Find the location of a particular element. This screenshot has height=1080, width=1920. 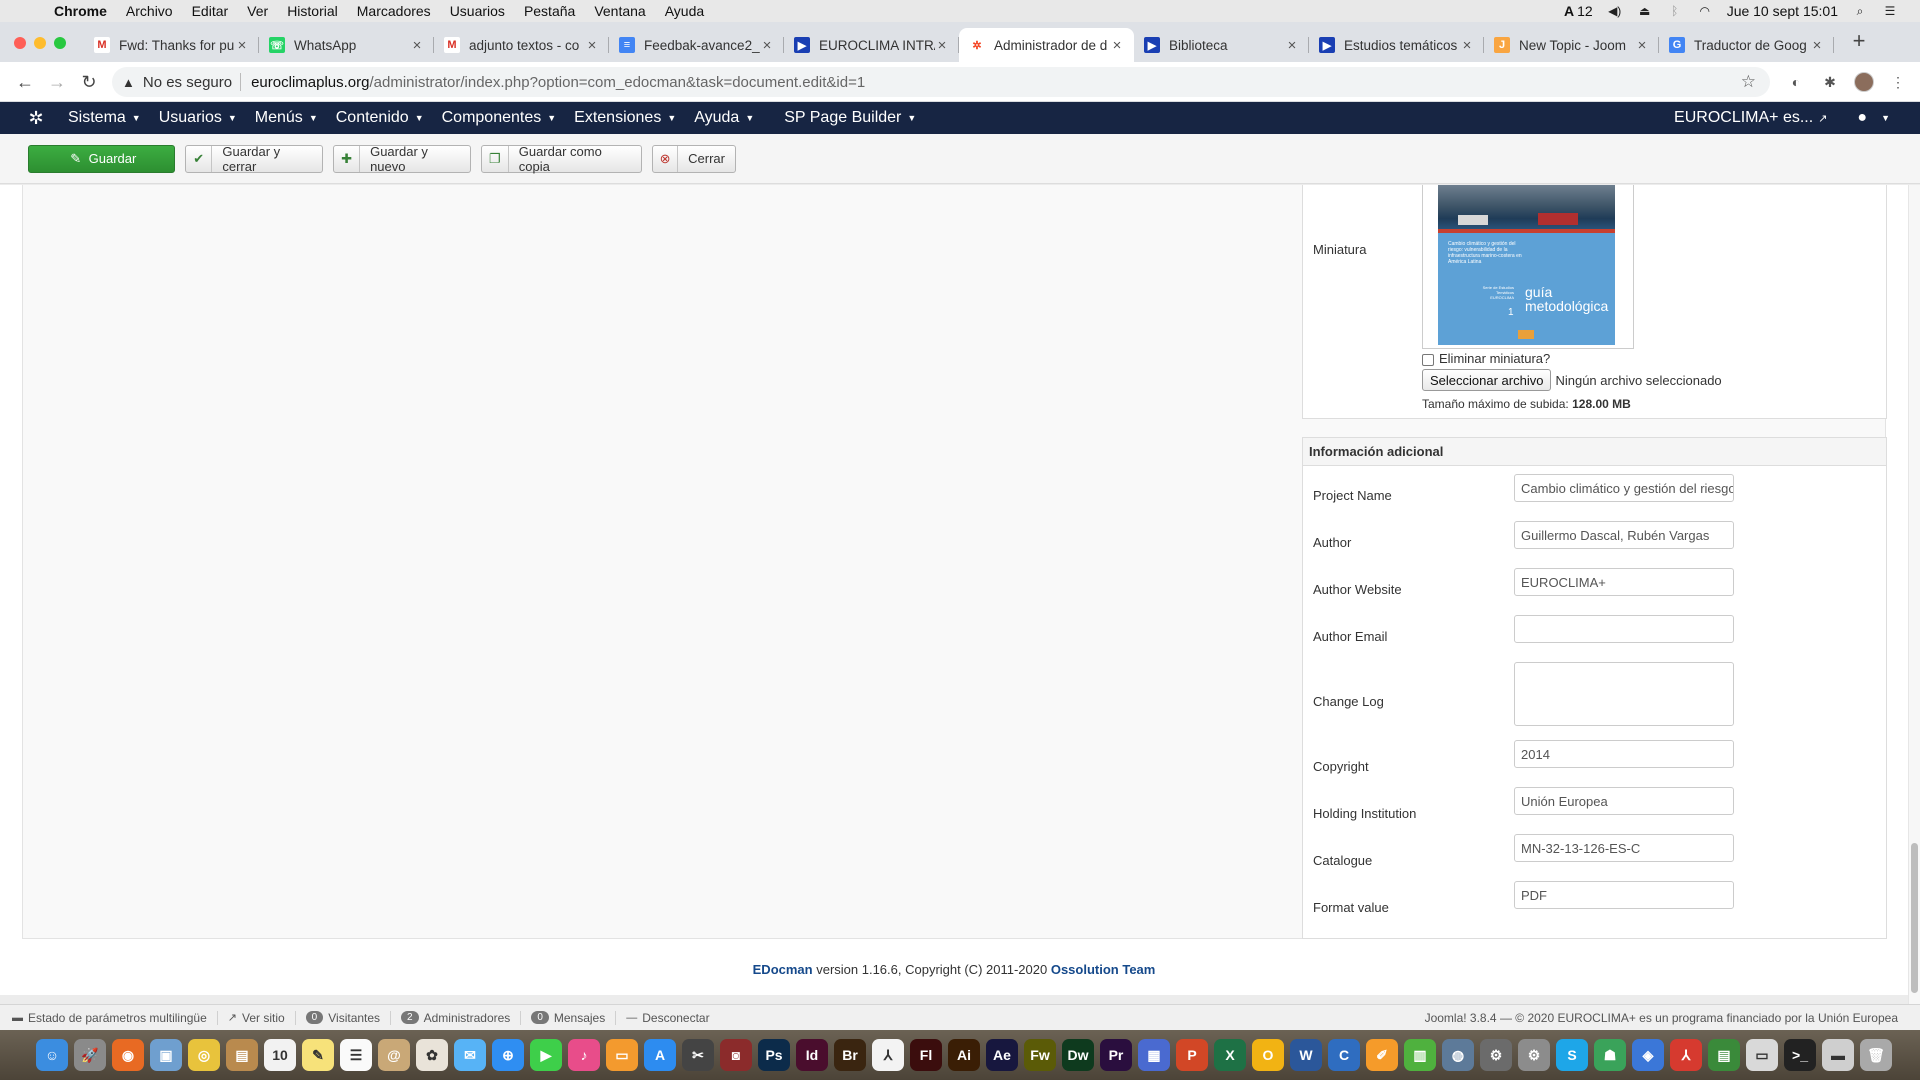

warning-icon: ▲ is located at coordinates (128, 82).